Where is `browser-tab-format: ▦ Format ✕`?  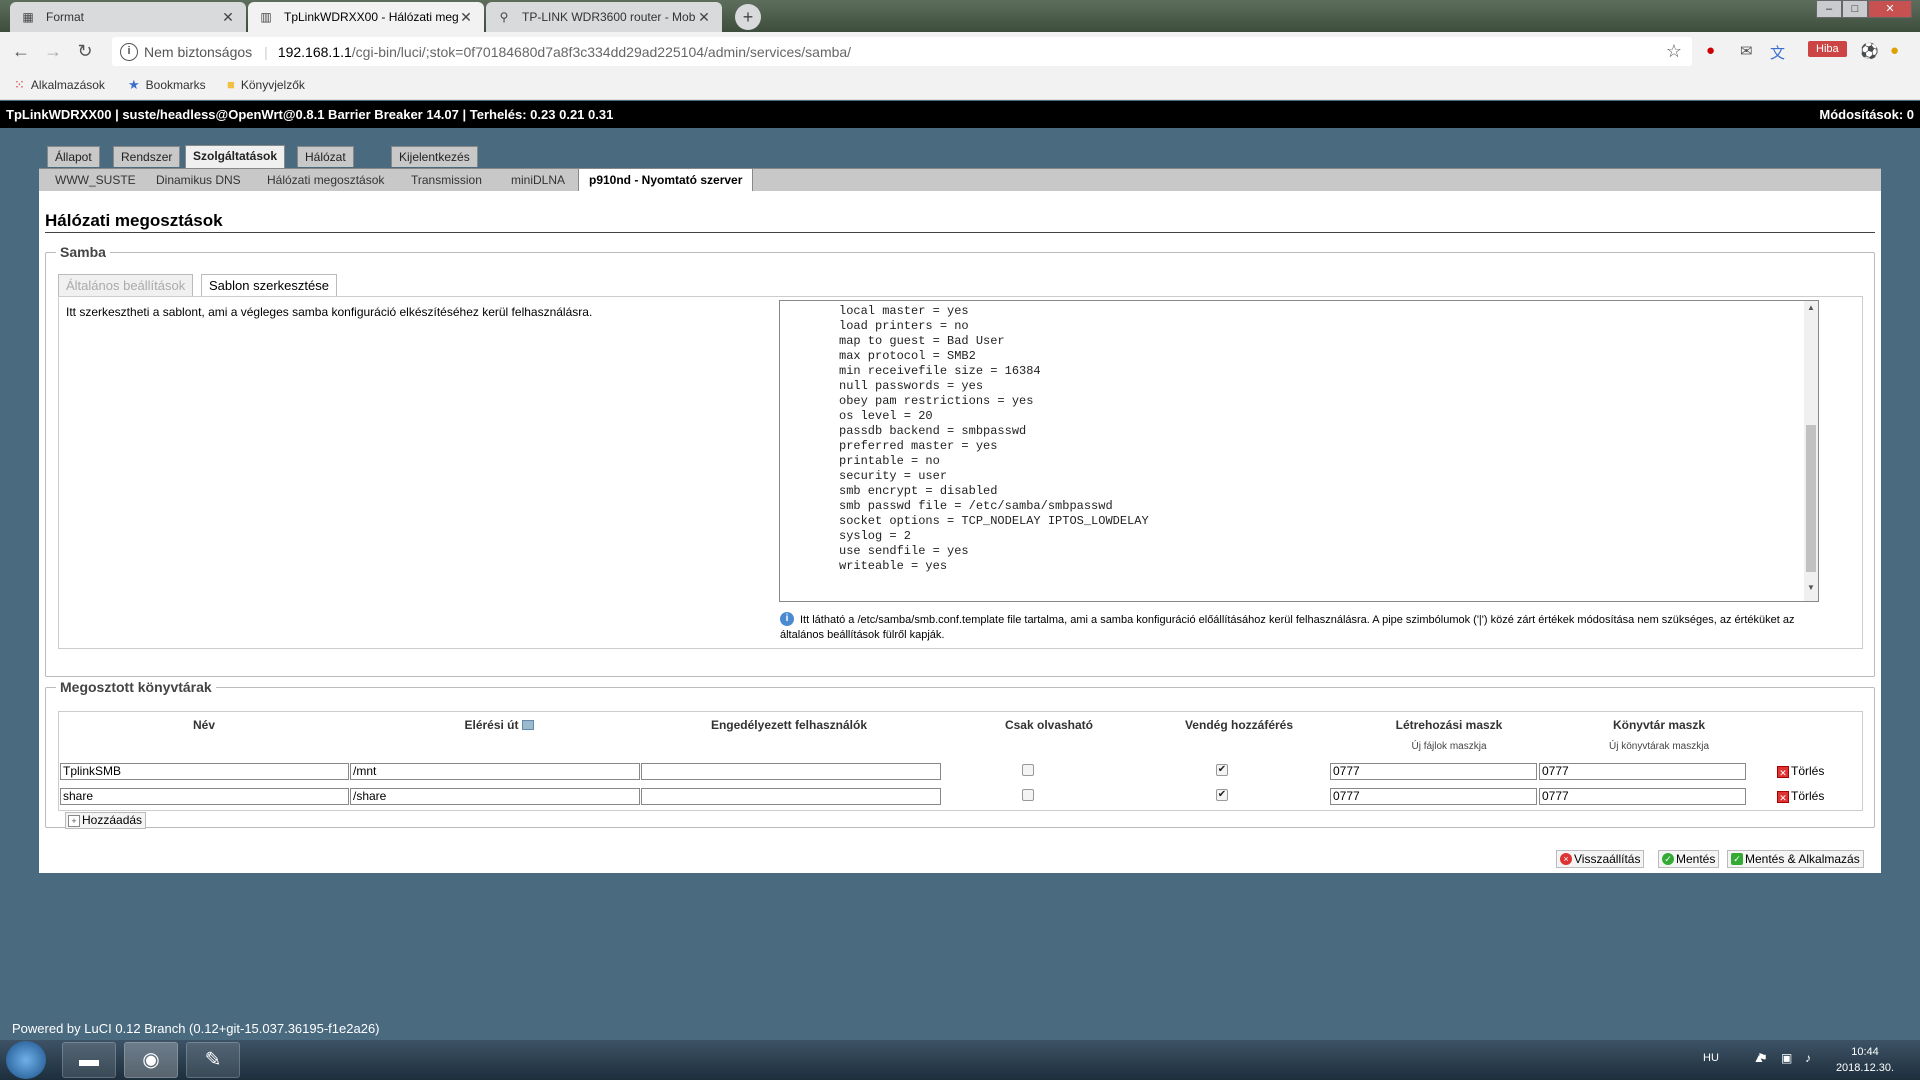 browser-tab-format: ▦ Format ✕ is located at coordinates (128, 17).